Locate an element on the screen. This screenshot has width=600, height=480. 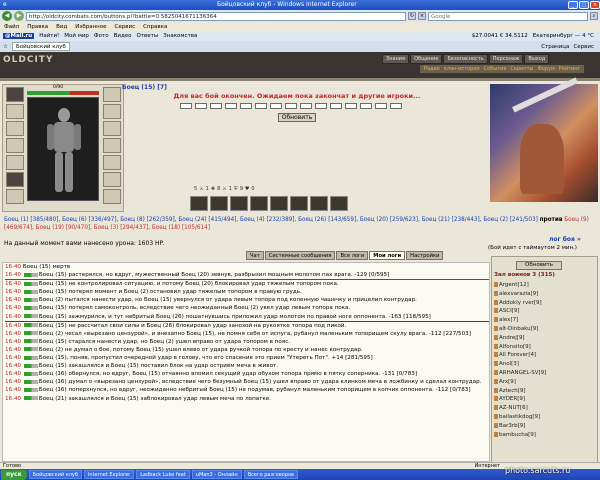
taskbar-item: Бойцовский клуб is located at coordinates (55, 474).